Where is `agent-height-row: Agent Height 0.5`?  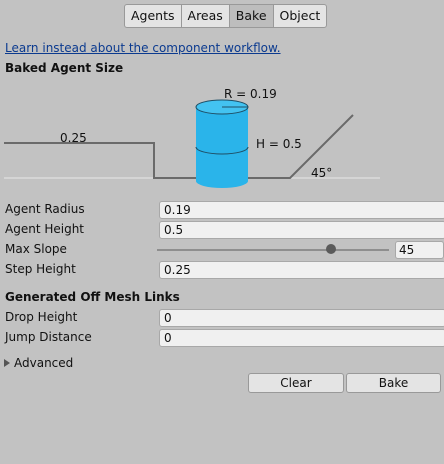
agent-height-row: Agent Height 0.5 is located at coordinates (224, 230).